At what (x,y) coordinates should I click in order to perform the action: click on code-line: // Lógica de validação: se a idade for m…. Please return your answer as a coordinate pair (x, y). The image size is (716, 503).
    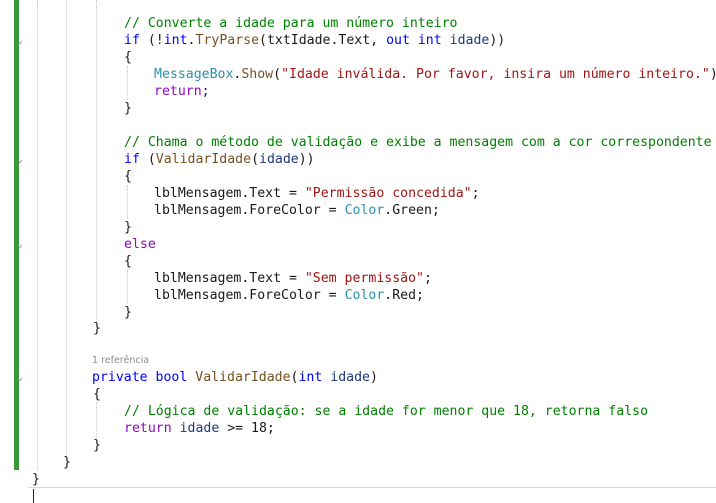
    Looking at the image, I should click on (386, 411).